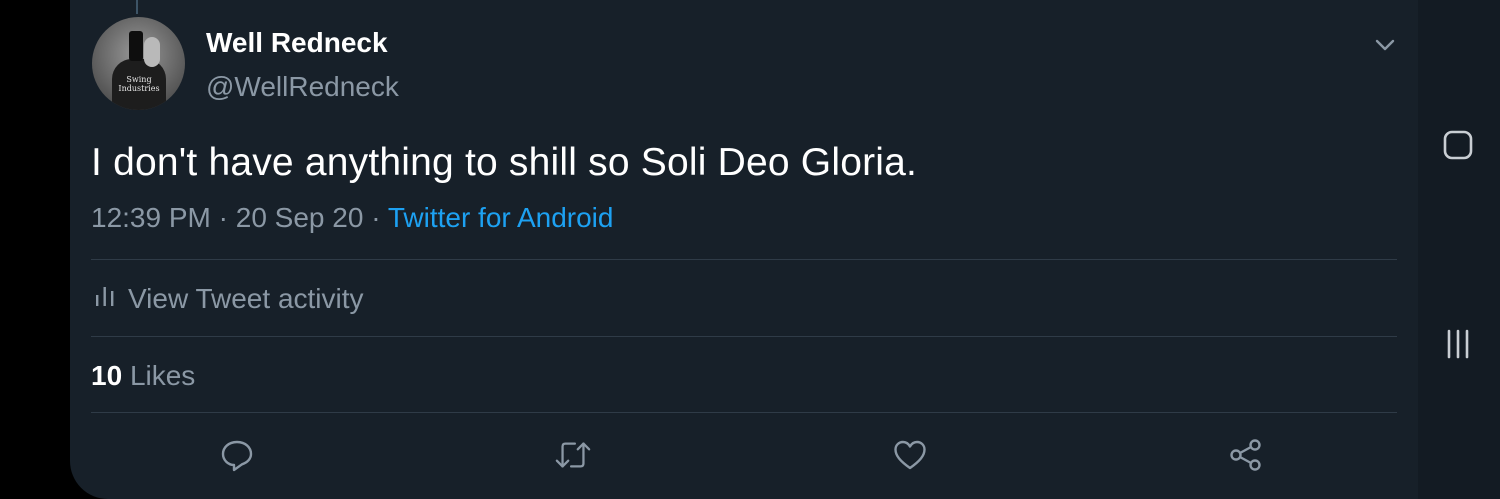  Describe the element at coordinates (152, 52) in the screenshot. I see `avatar-arm` at that location.